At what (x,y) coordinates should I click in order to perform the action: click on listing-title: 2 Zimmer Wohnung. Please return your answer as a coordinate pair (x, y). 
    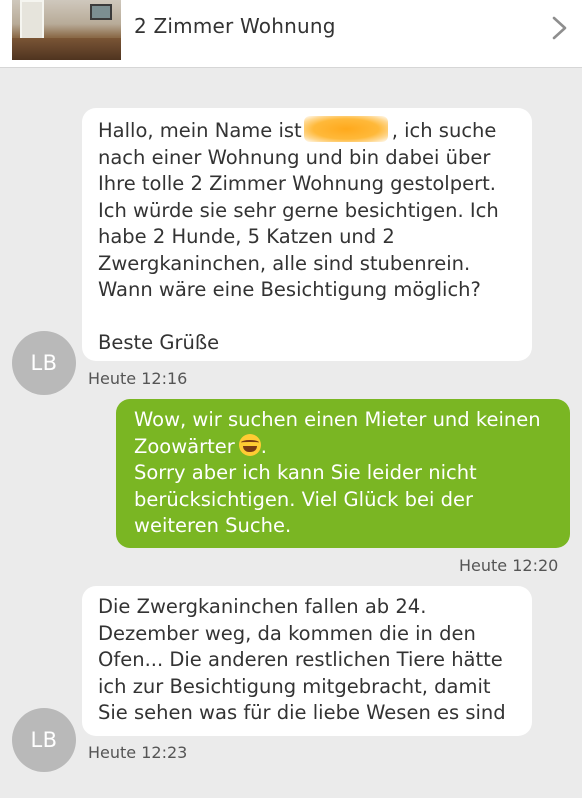
    Looking at the image, I should click on (235, 26).